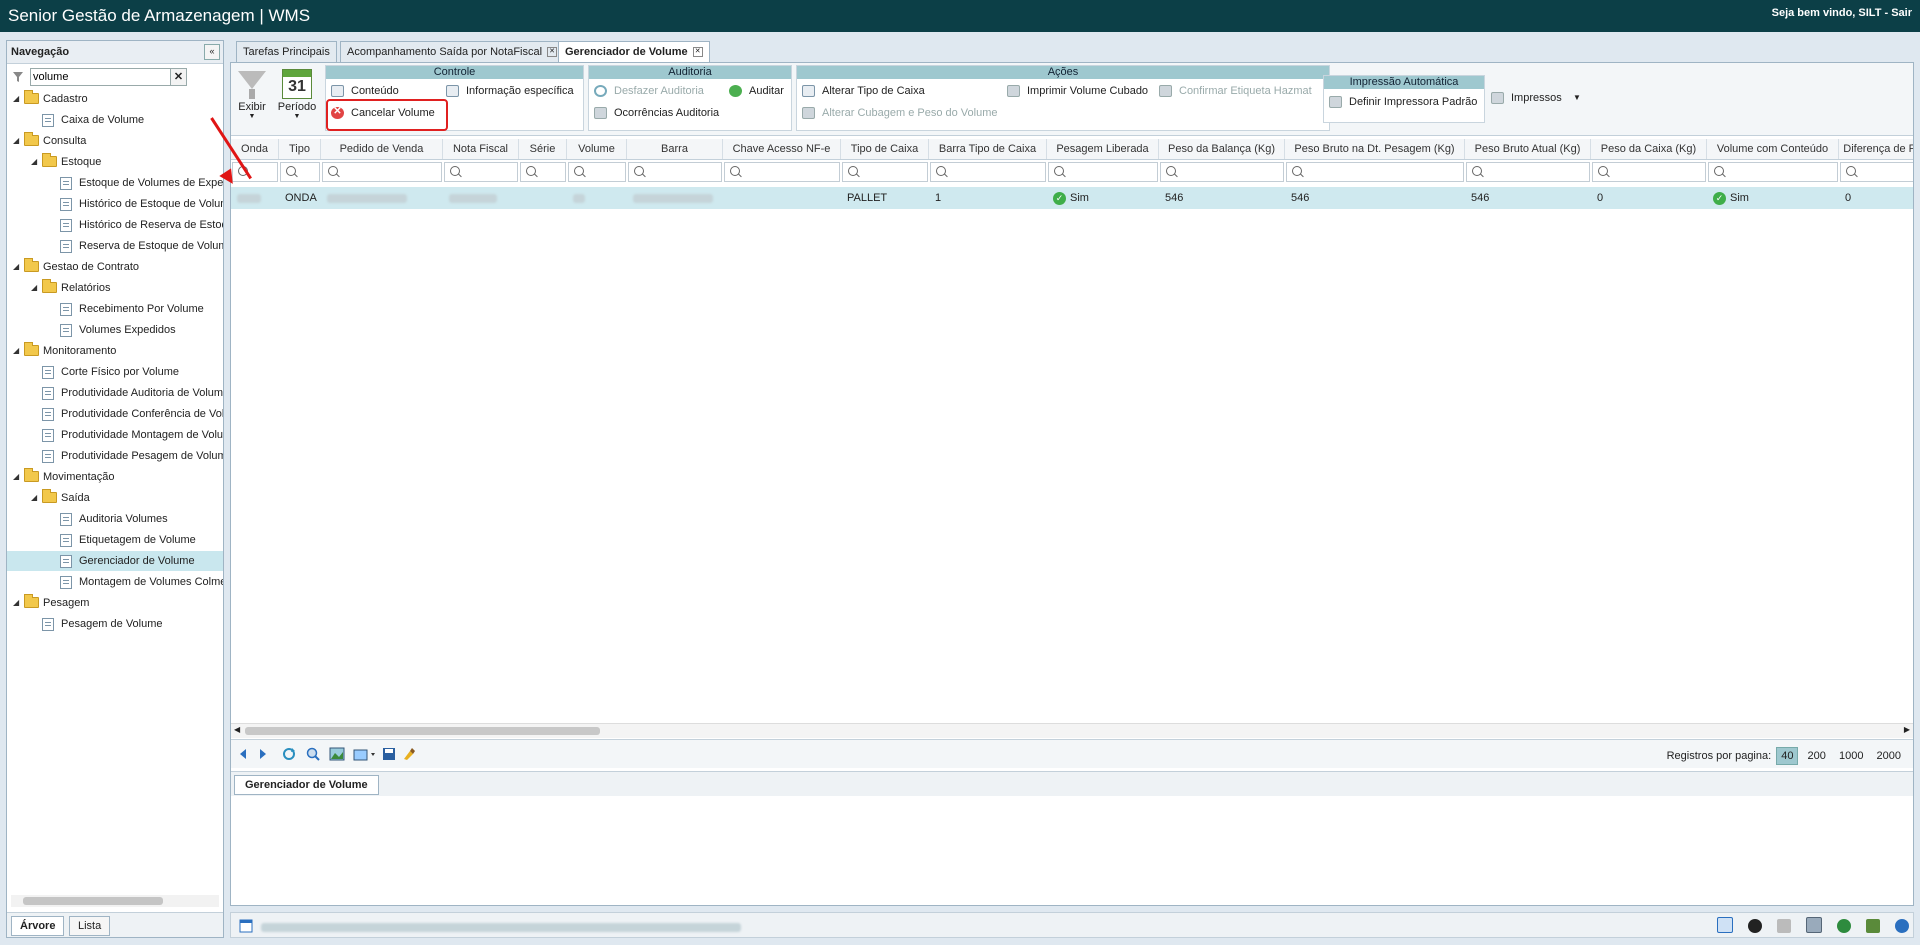  What do you see at coordinates (1375, 149) in the screenshot?
I see `column-header: Peso Bruto na Dt. Pesagem (Kg)` at bounding box center [1375, 149].